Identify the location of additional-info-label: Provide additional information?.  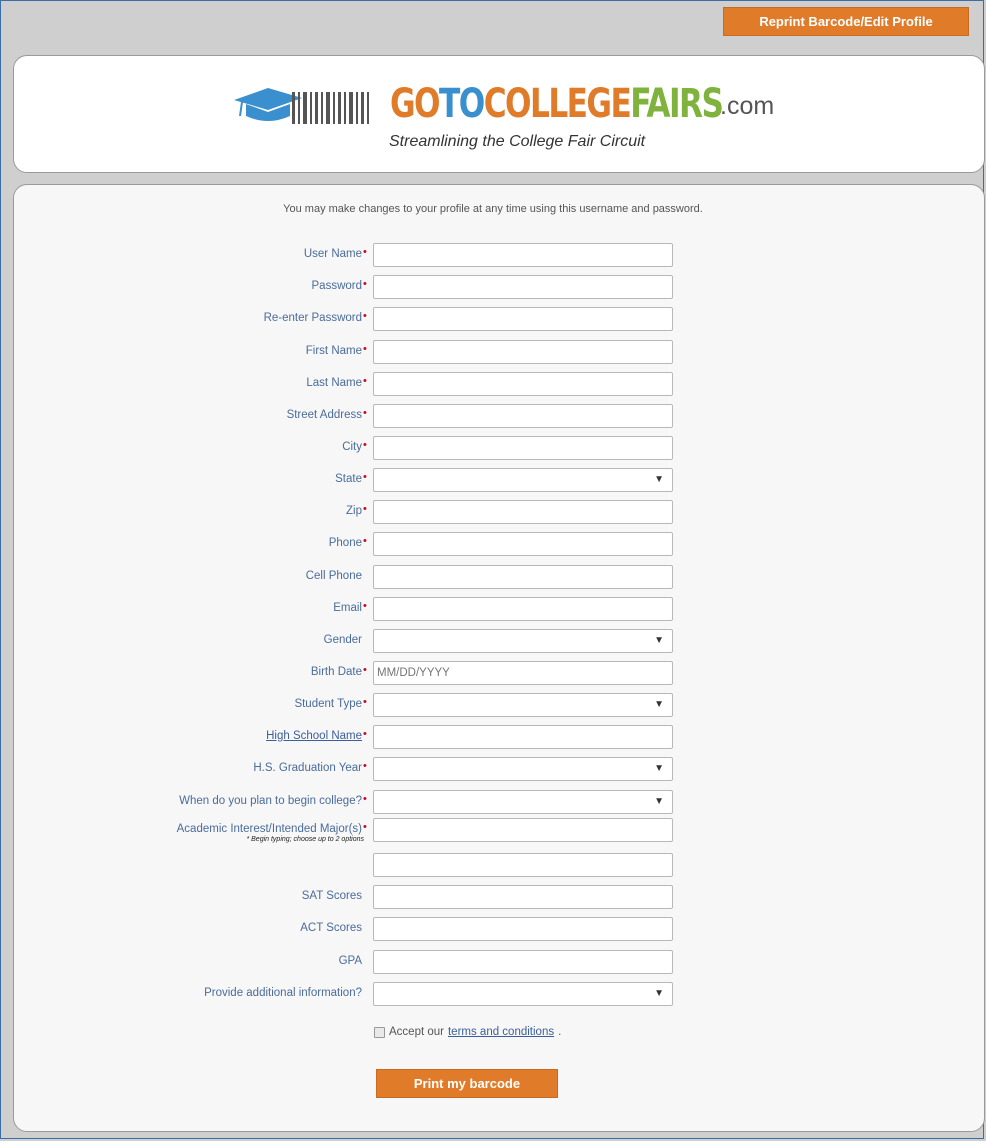
(283, 993).